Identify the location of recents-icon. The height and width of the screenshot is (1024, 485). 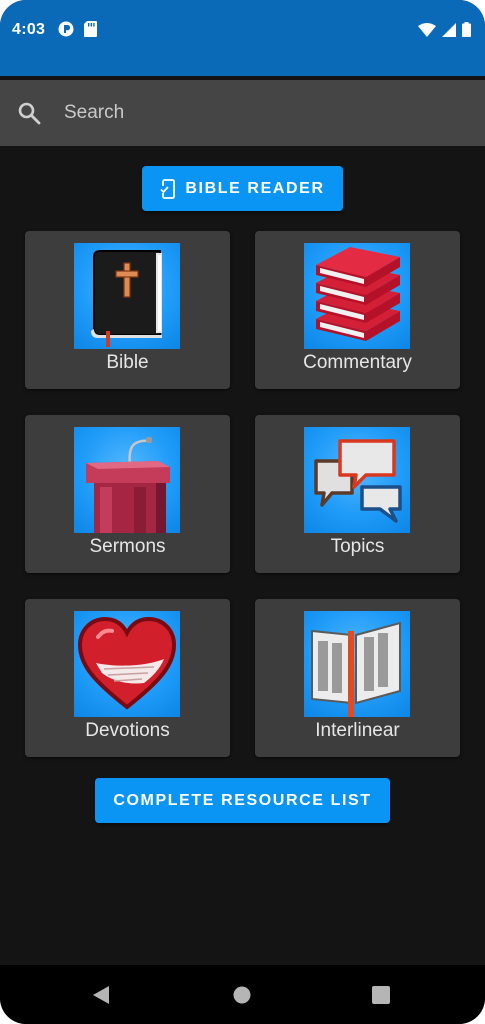
(381, 995).